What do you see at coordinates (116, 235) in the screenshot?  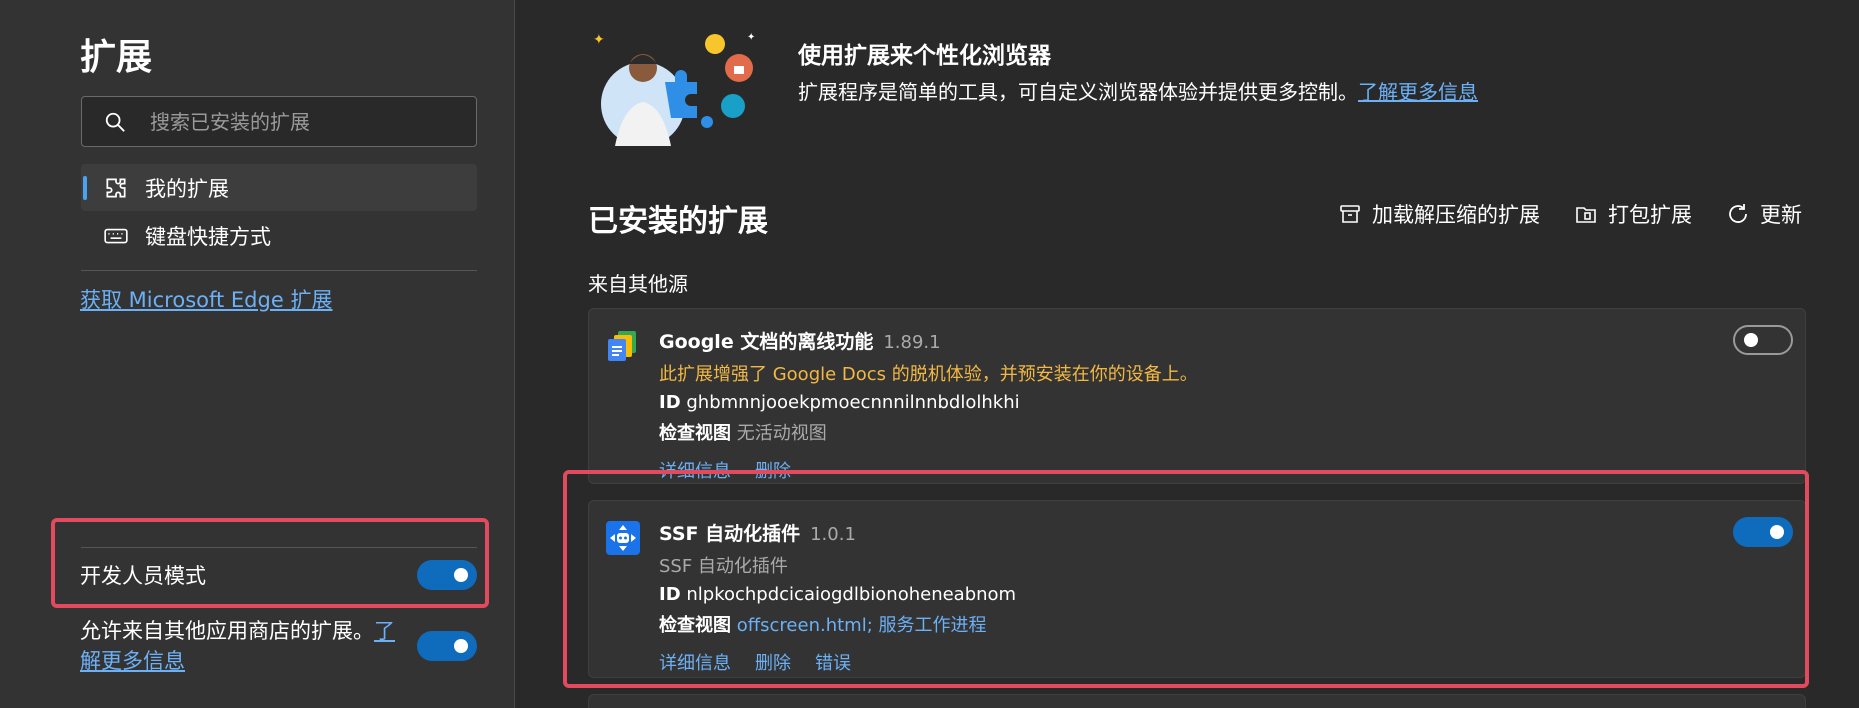 I see `keyboard-icon` at bounding box center [116, 235].